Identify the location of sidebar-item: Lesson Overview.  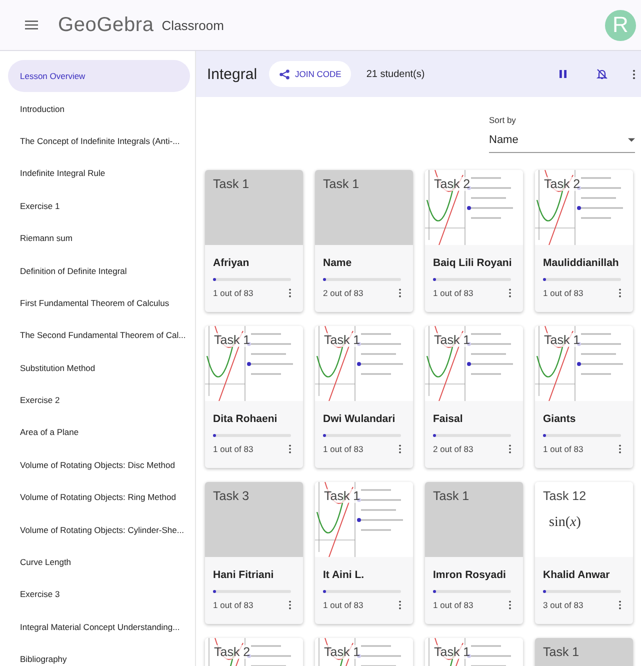
(99, 76).